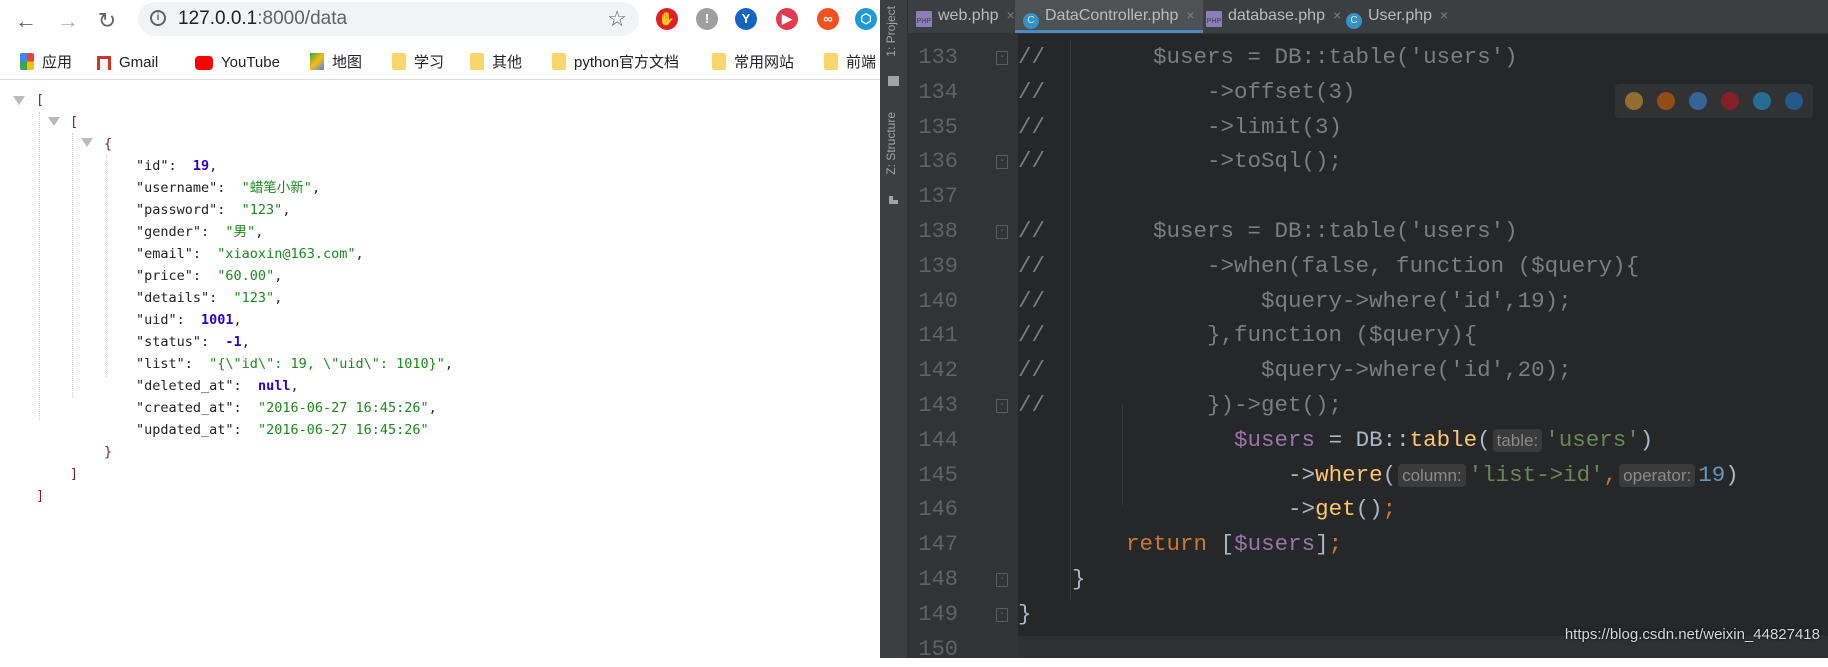 The width and height of the screenshot is (1828, 667). What do you see at coordinates (169, 342) in the screenshot?
I see `json-key: "status"` at bounding box center [169, 342].